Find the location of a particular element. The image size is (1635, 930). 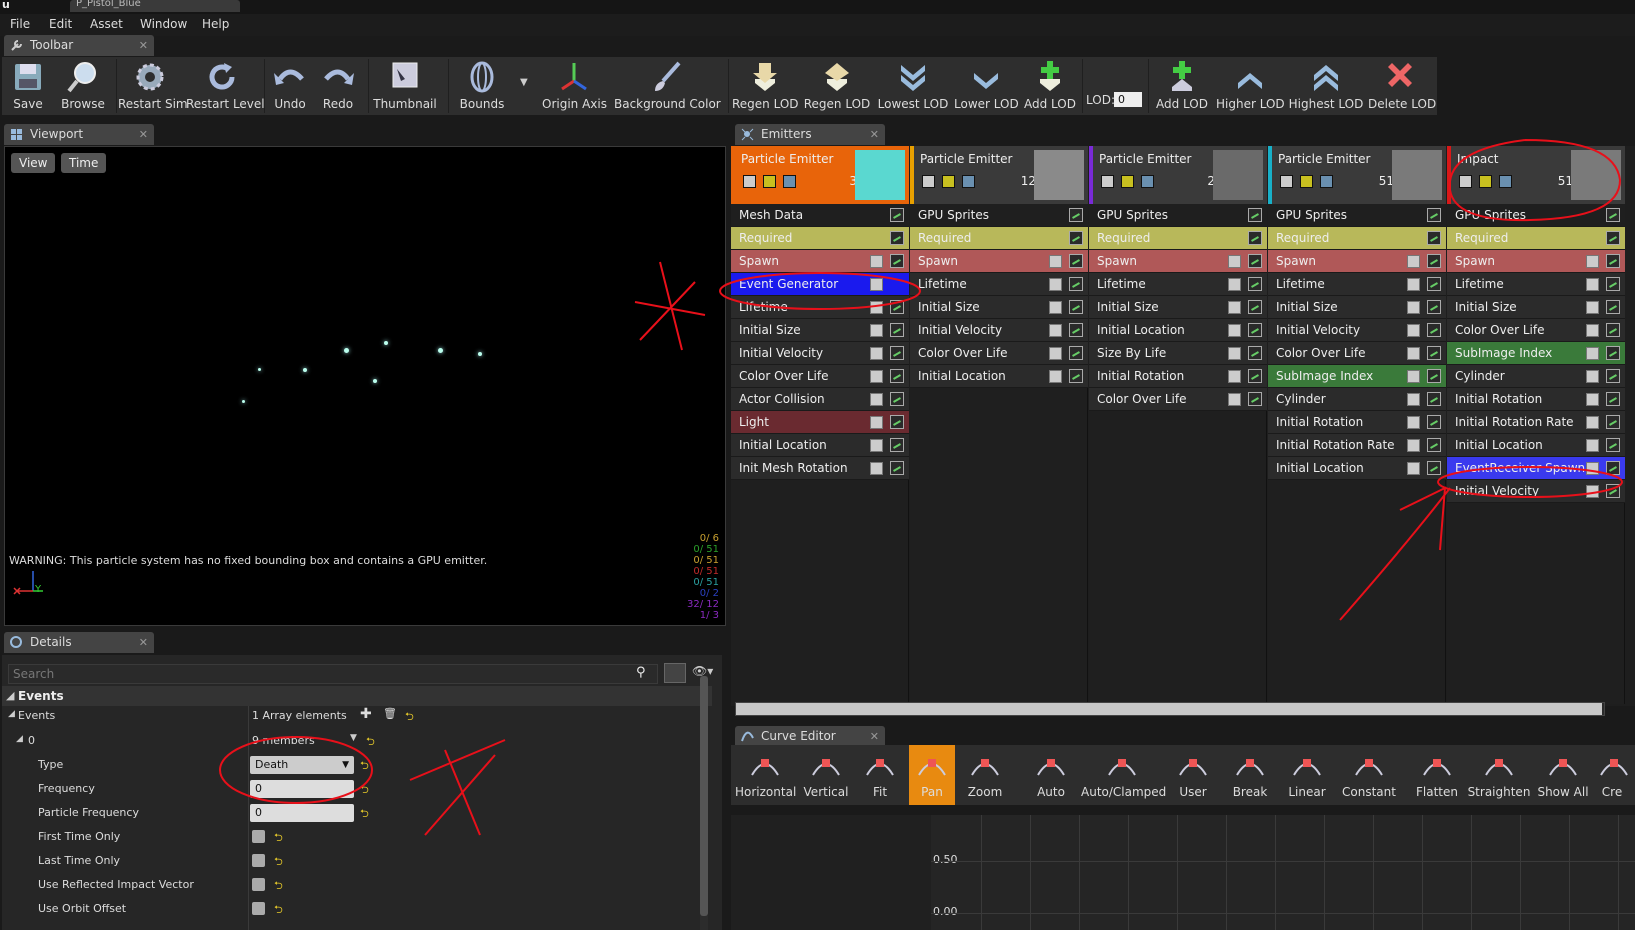

search-icon: ⚲ is located at coordinates (641, 672).